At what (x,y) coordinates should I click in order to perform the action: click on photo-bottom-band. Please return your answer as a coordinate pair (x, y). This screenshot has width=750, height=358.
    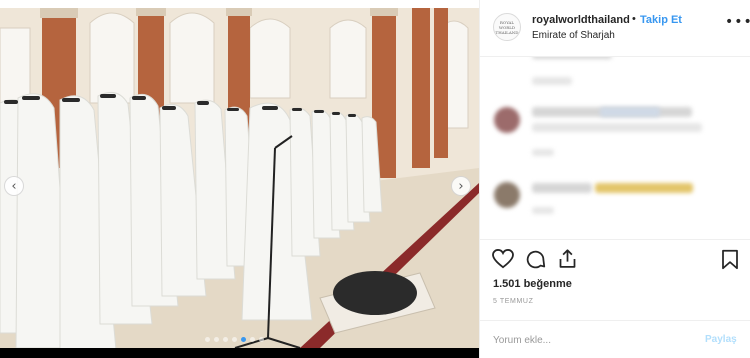
    Looking at the image, I should click on (239, 353).